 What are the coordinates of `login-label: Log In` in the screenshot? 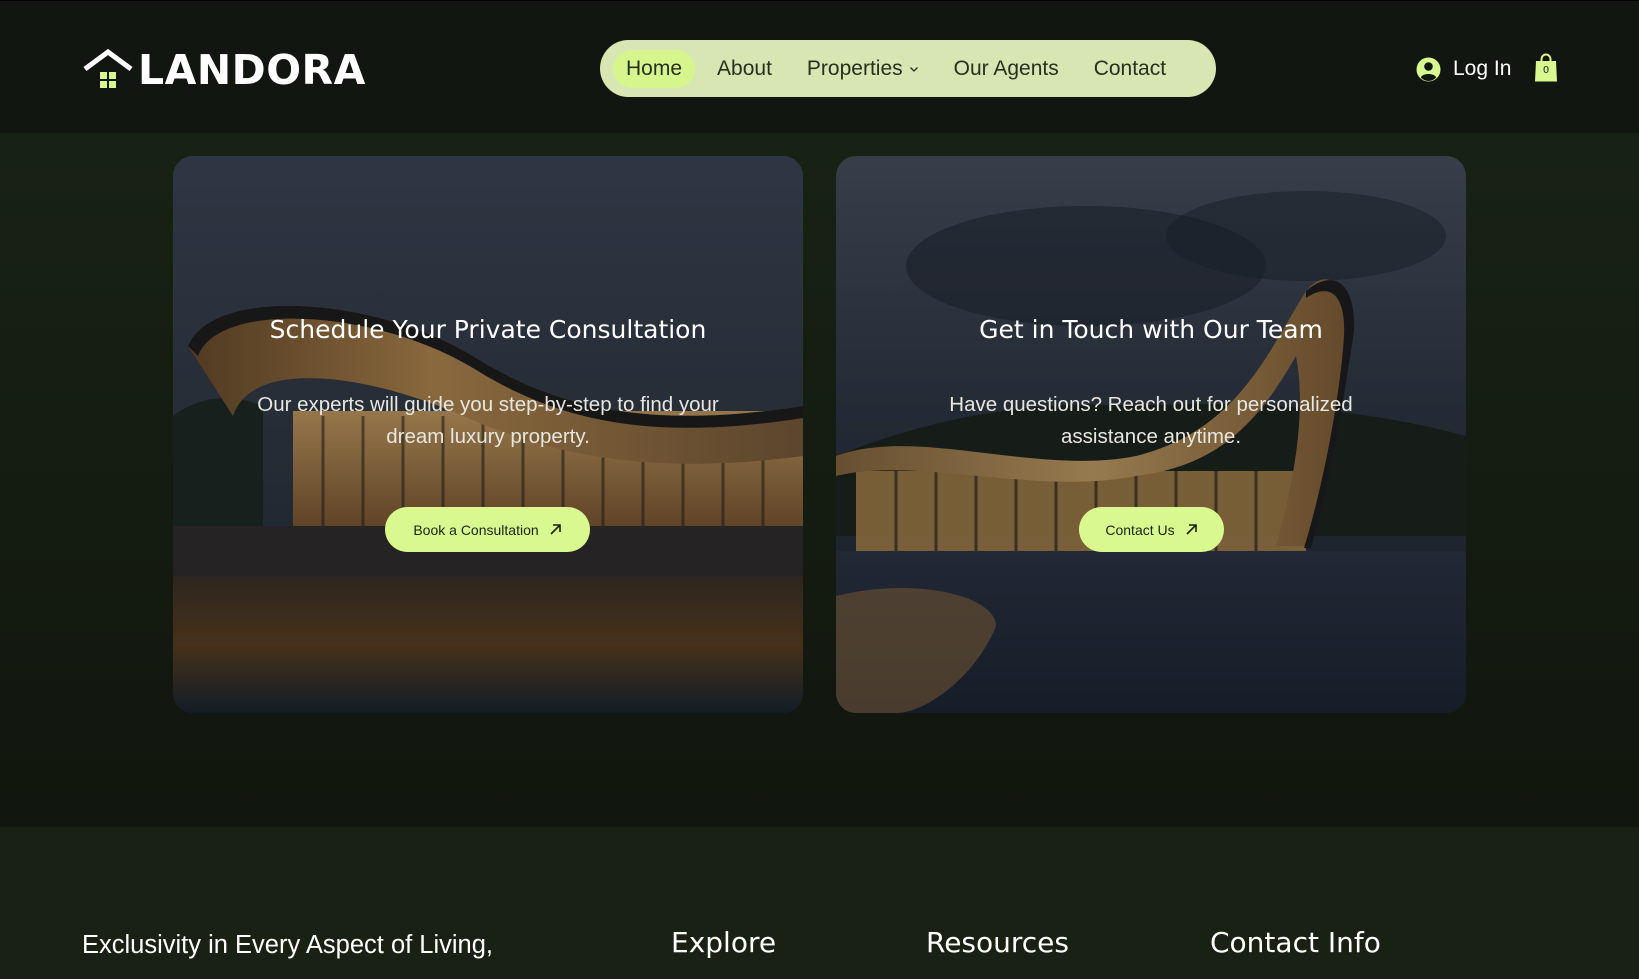 It's located at (1482, 68).